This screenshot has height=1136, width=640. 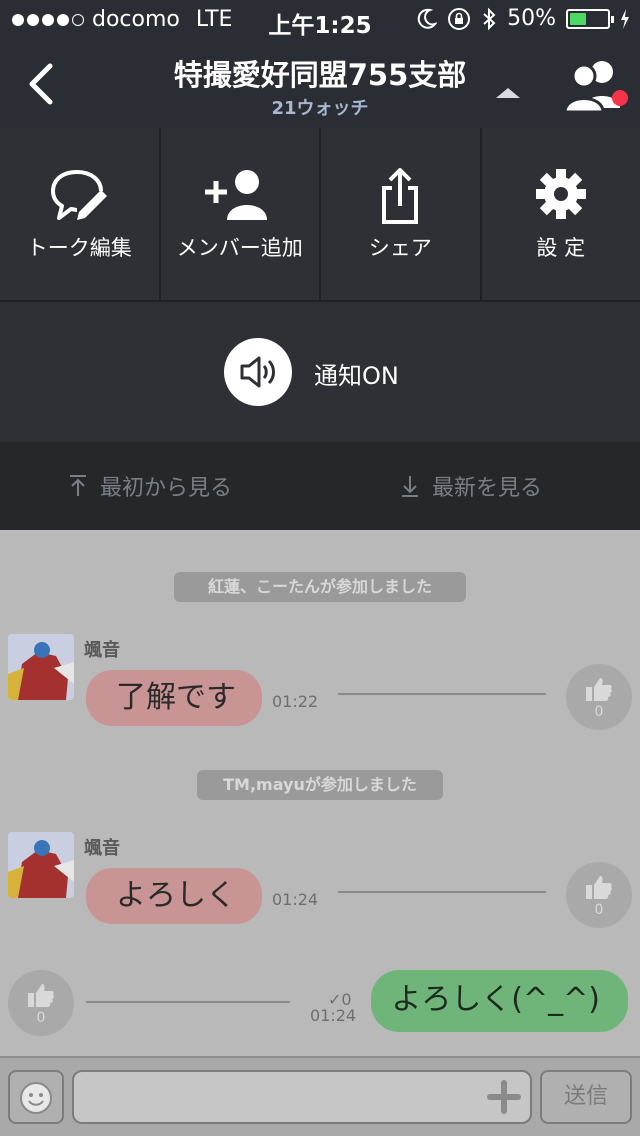 I want to click on menu-item-settings: 設 定, so click(x=560, y=214).